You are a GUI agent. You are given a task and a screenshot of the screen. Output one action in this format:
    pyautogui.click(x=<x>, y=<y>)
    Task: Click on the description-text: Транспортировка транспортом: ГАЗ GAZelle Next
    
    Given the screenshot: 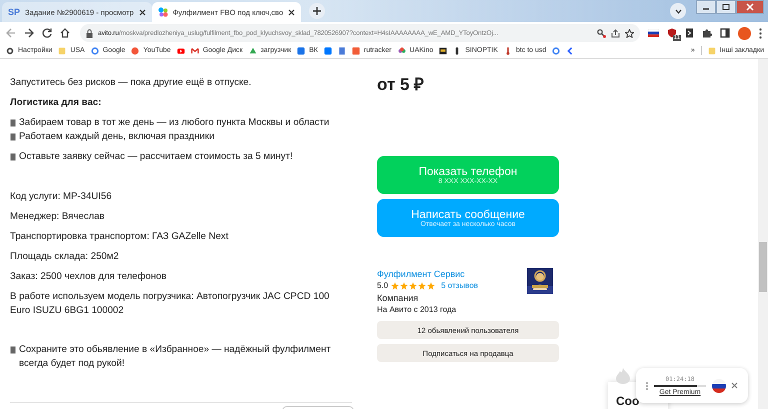 What is the action you would take?
    pyautogui.click(x=120, y=237)
    